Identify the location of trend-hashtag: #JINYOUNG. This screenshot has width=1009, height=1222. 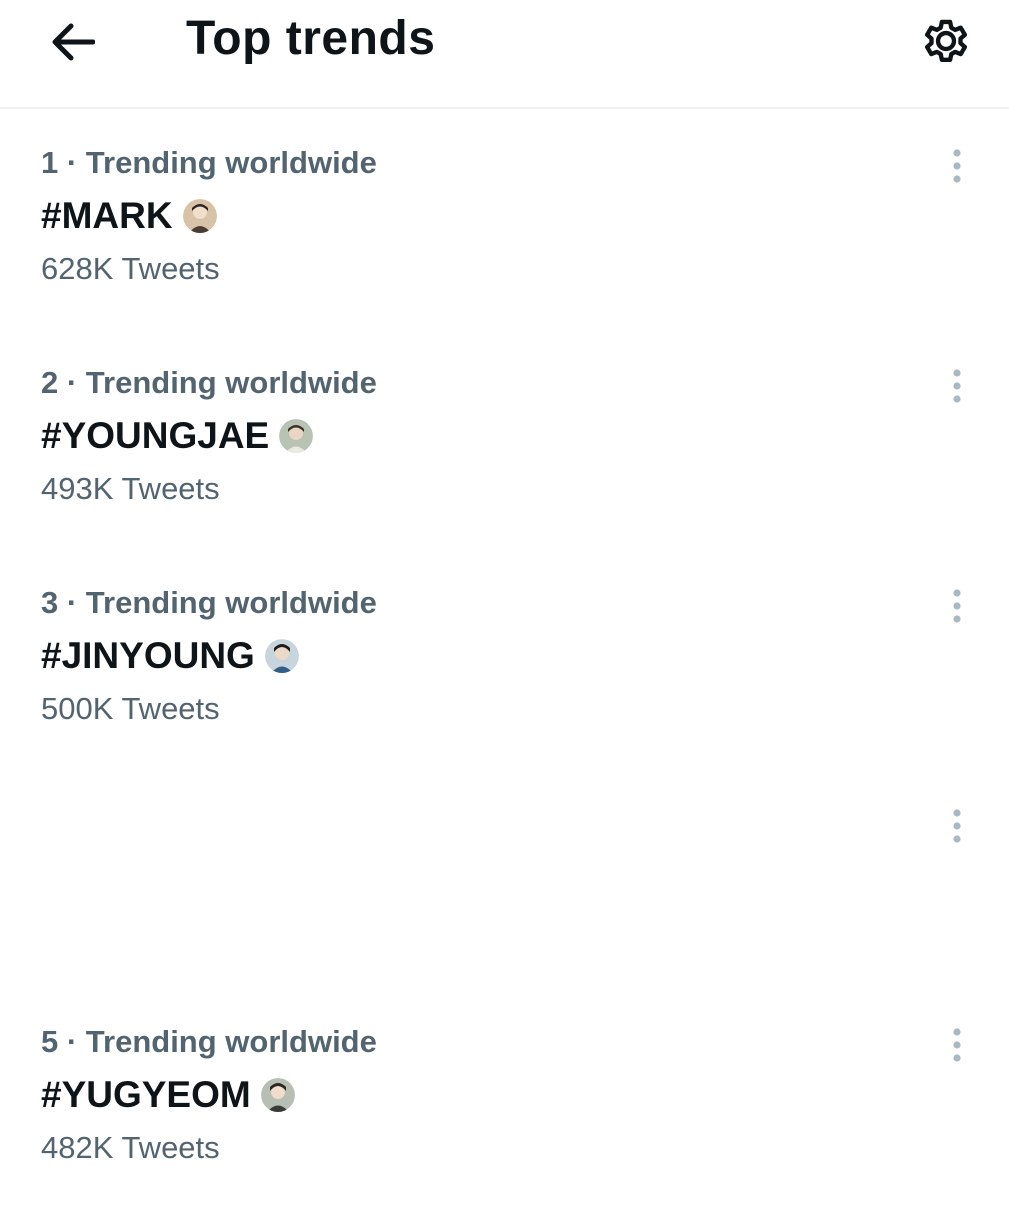
(148, 655).